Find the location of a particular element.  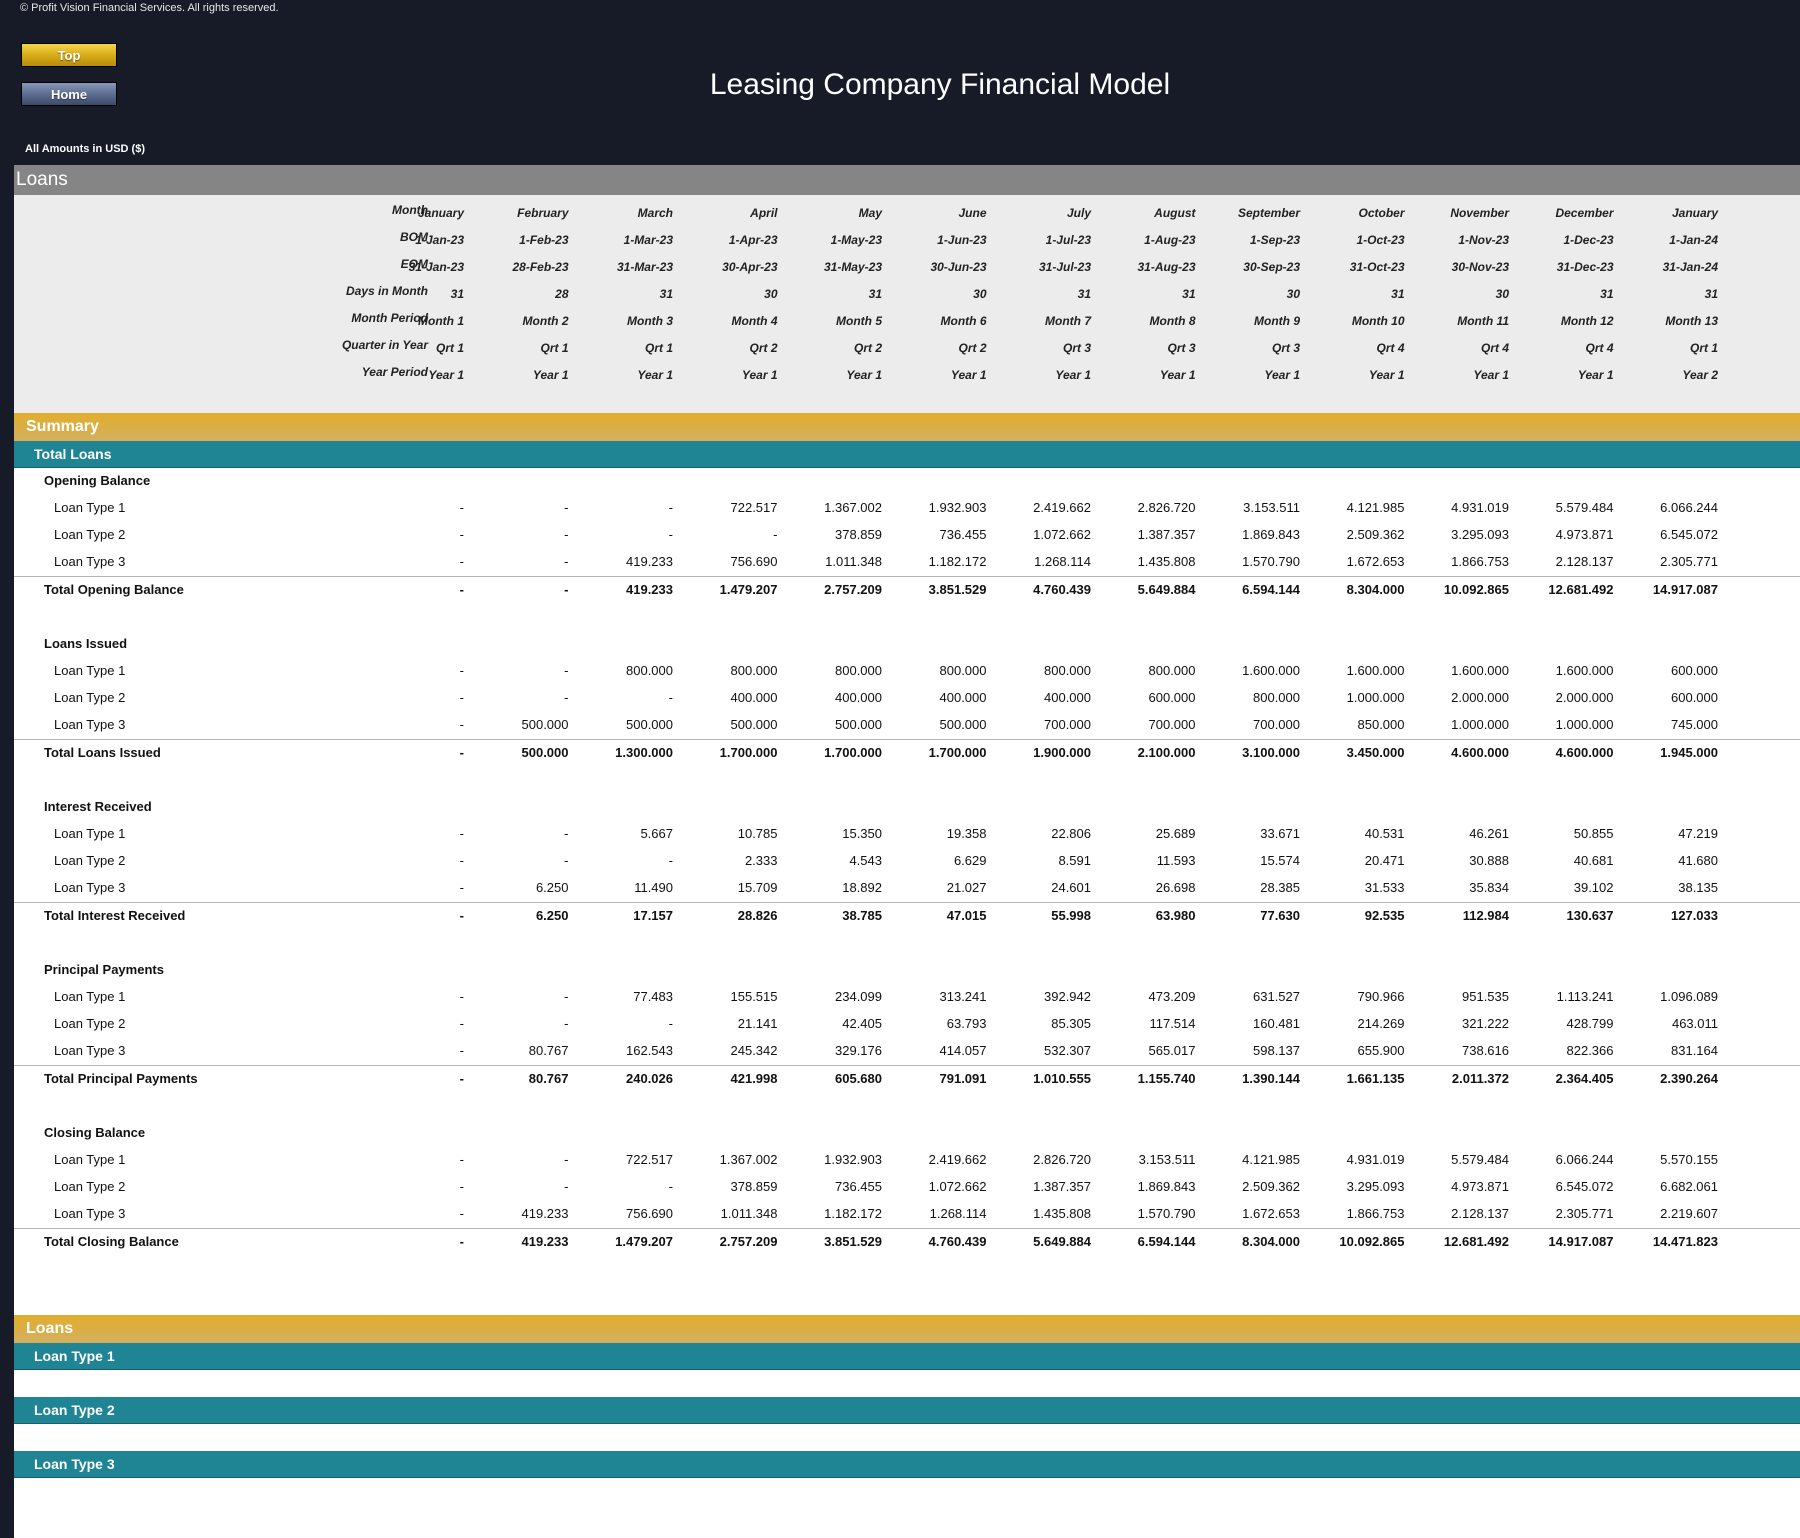

value-cell: 1.600.000 is located at coordinates (1375, 670).